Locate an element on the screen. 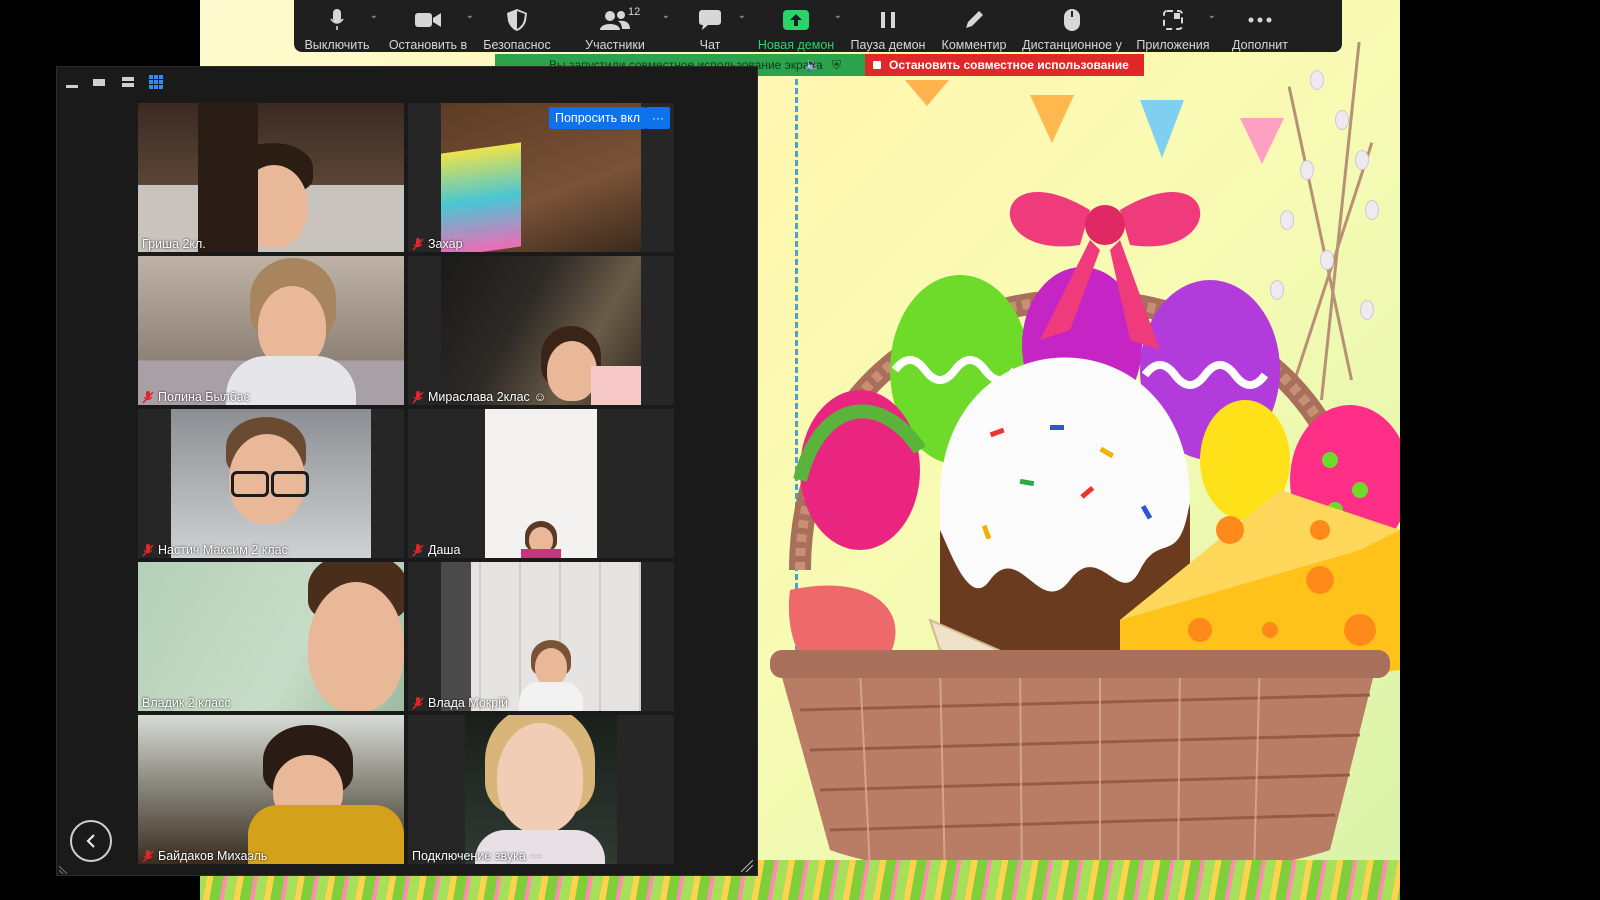 The width and height of the screenshot is (1600, 900). participant-tile: Мираслава 2клас ☺ is located at coordinates (541, 330).